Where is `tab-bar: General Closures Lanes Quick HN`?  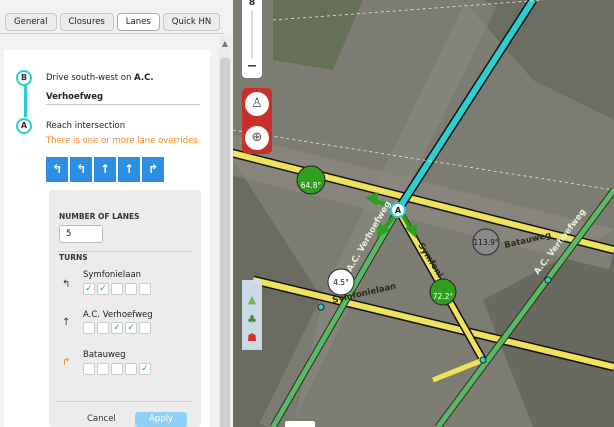 tab-bar: General Closures Lanes Quick HN is located at coordinates (114, 23).